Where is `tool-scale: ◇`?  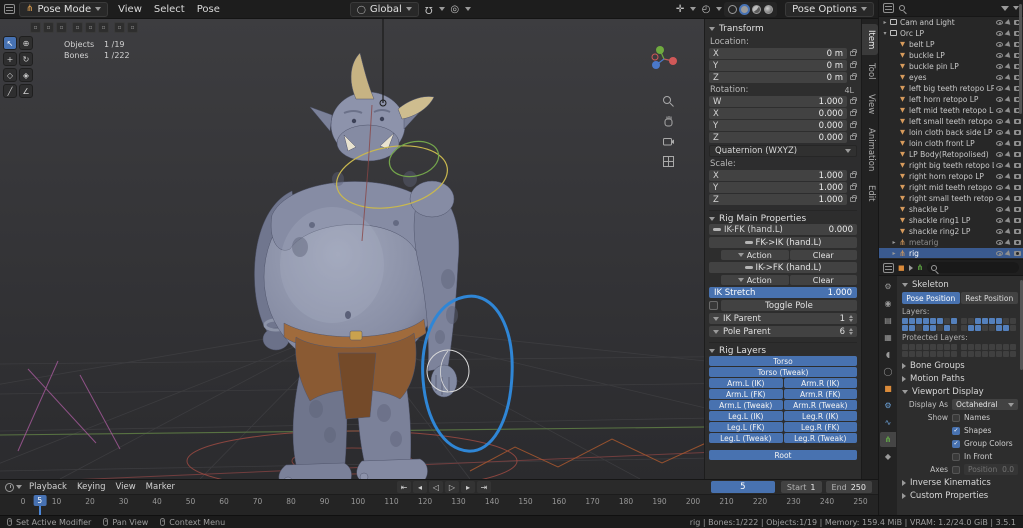
tool-scale: ◇ is located at coordinates (10, 75).